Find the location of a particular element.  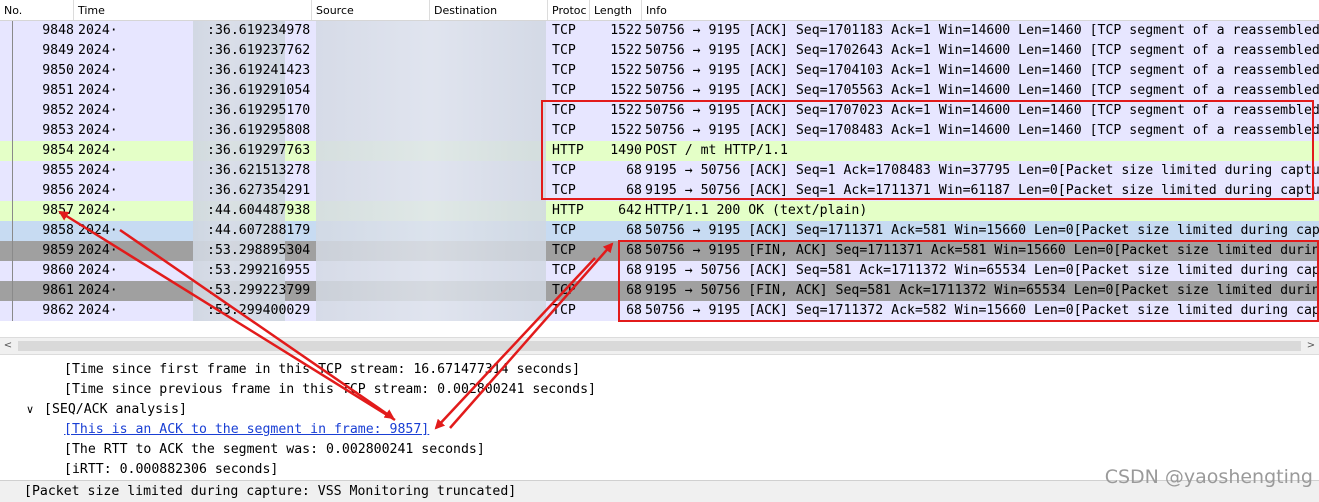

packet-info: HTTP/1.1 200 OK (text/plain) is located at coordinates (756, 210).